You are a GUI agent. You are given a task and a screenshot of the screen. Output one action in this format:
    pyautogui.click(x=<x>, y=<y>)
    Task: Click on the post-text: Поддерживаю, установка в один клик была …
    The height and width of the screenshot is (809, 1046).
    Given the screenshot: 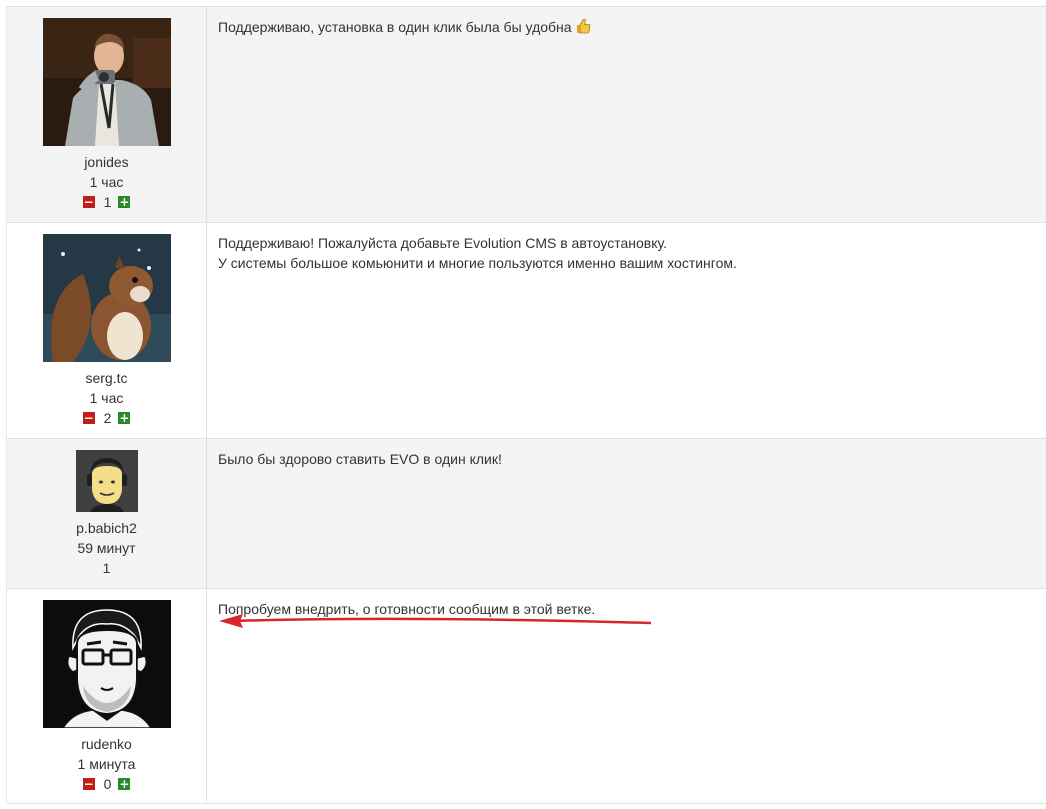 What is the action you would take?
    pyautogui.click(x=395, y=27)
    